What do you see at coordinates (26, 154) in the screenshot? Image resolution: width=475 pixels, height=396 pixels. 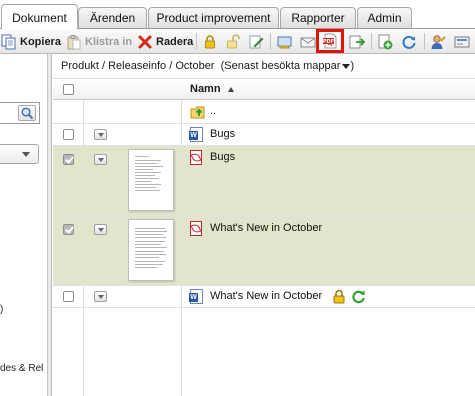 I see `chevron-down-icon` at bounding box center [26, 154].